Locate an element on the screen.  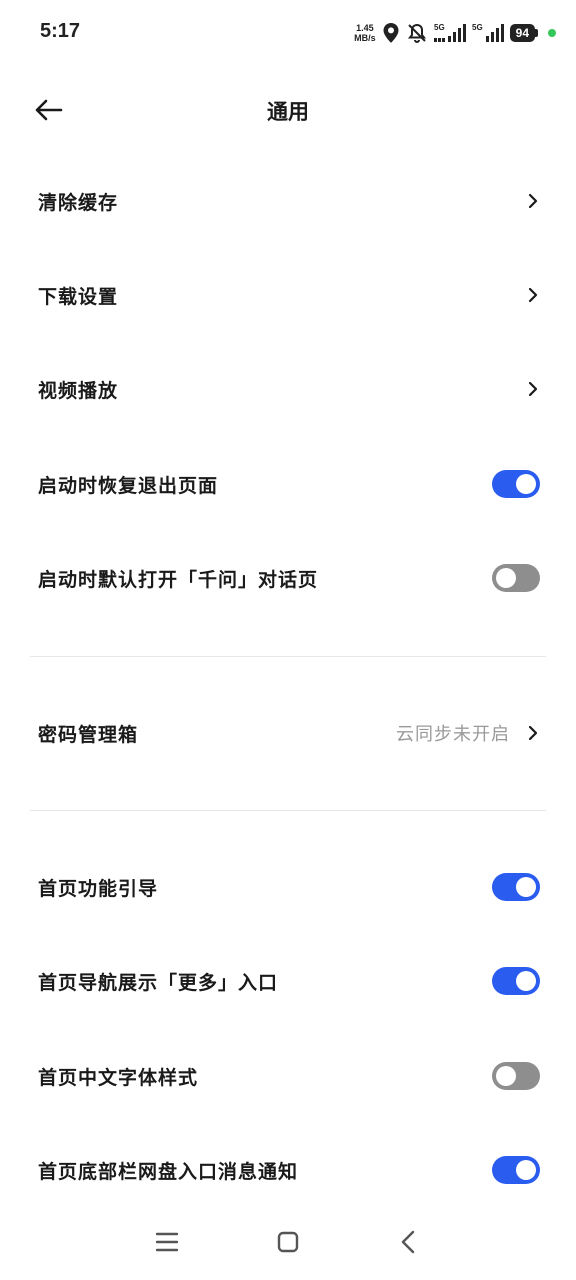
home-font-style-toggle is located at coordinates (516, 1076).